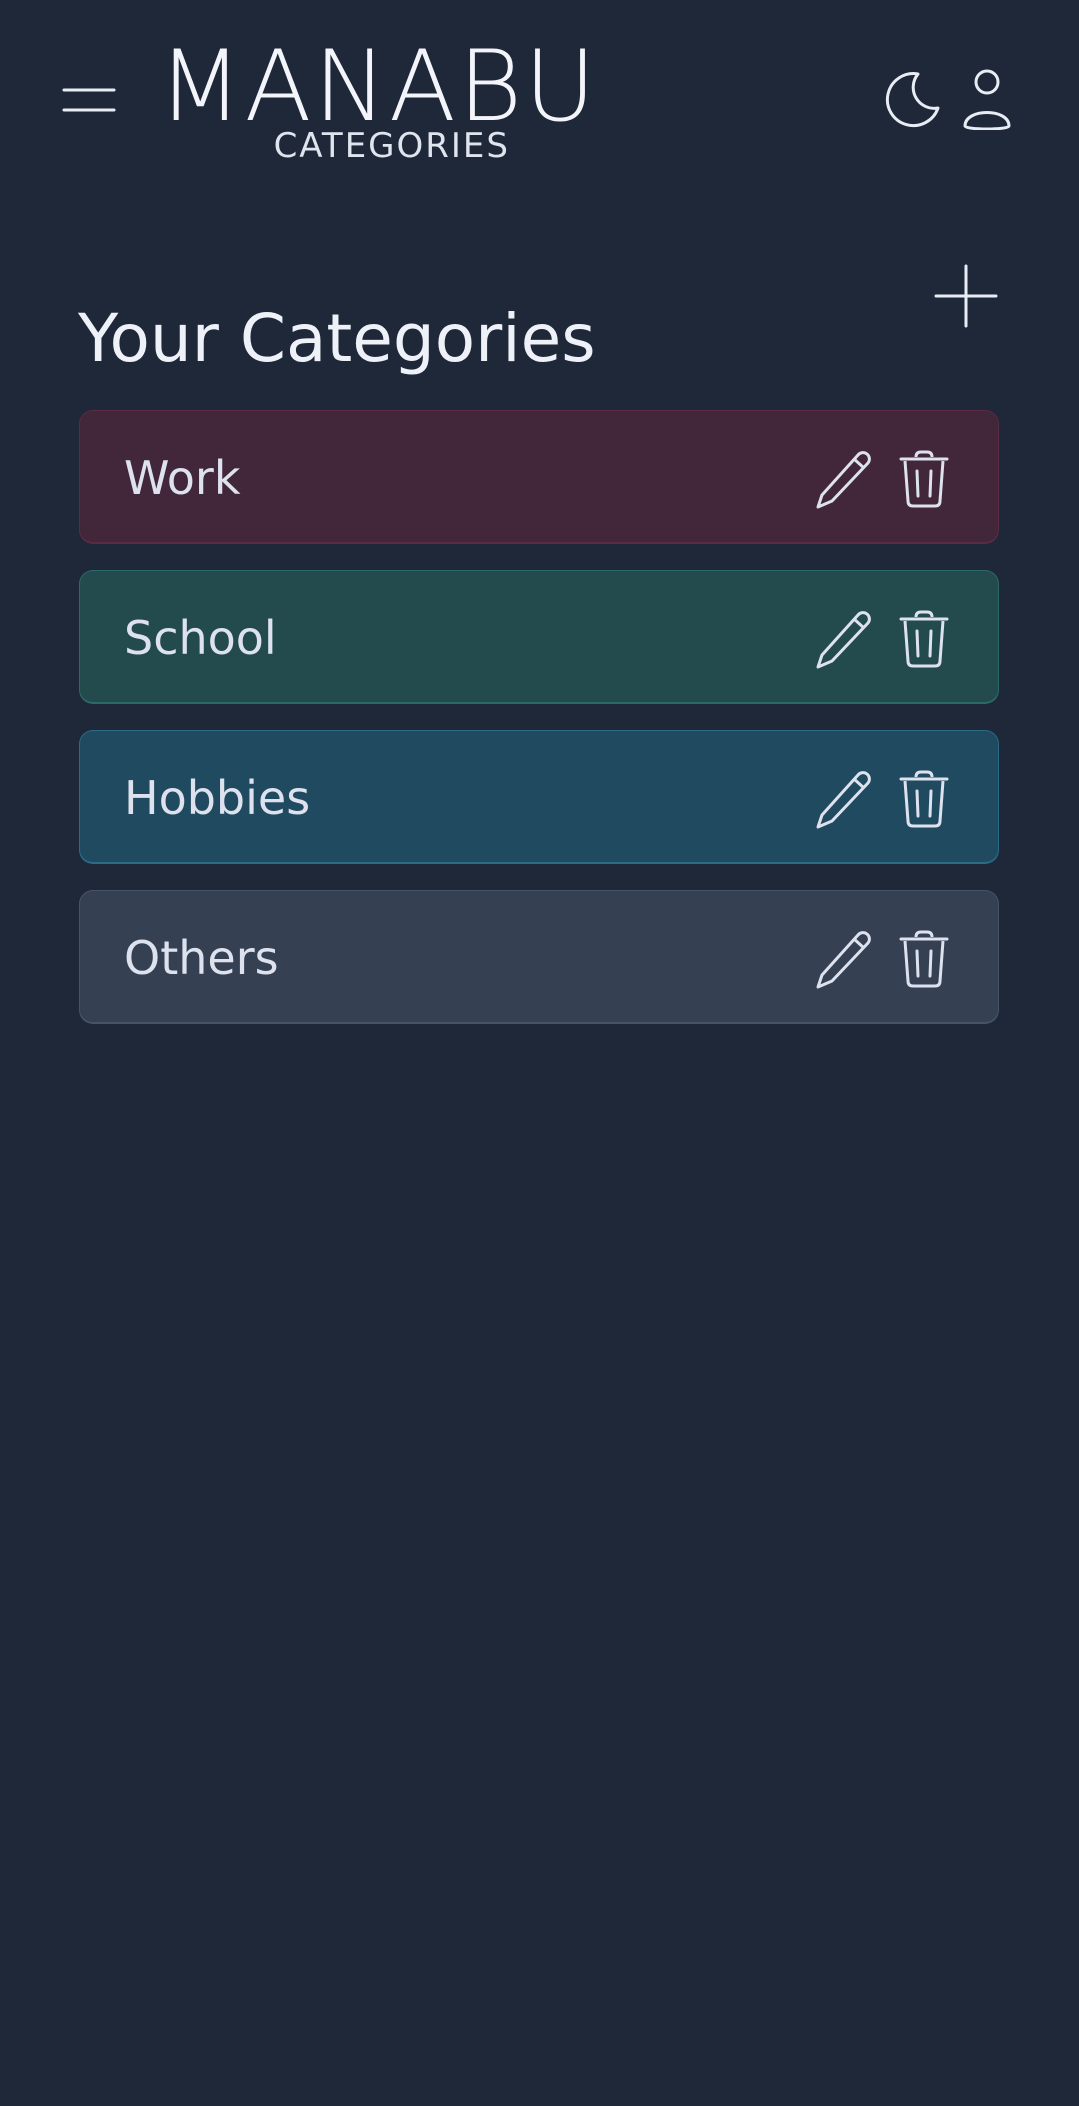 The image size is (1079, 2106). What do you see at coordinates (337, 339) in the screenshot?
I see `page-title: Your Categories` at bounding box center [337, 339].